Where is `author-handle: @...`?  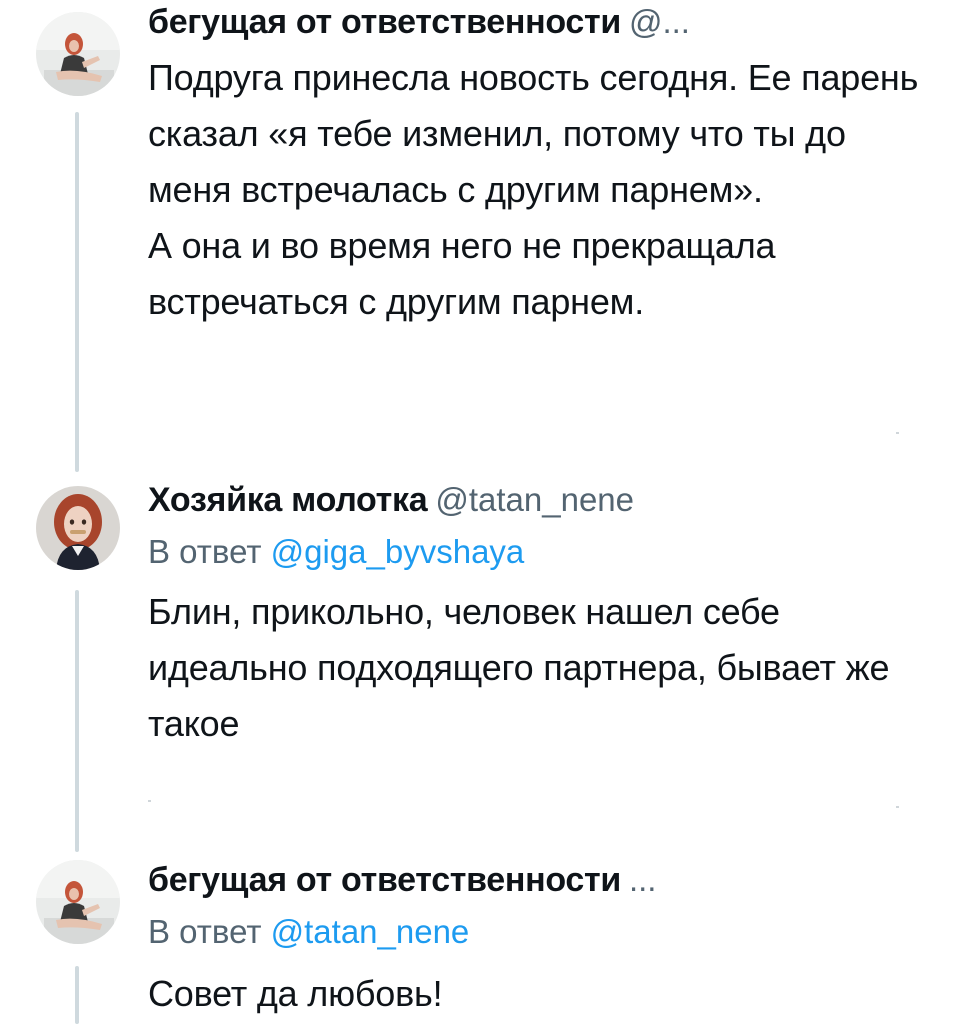 author-handle: @... is located at coordinates (659, 21).